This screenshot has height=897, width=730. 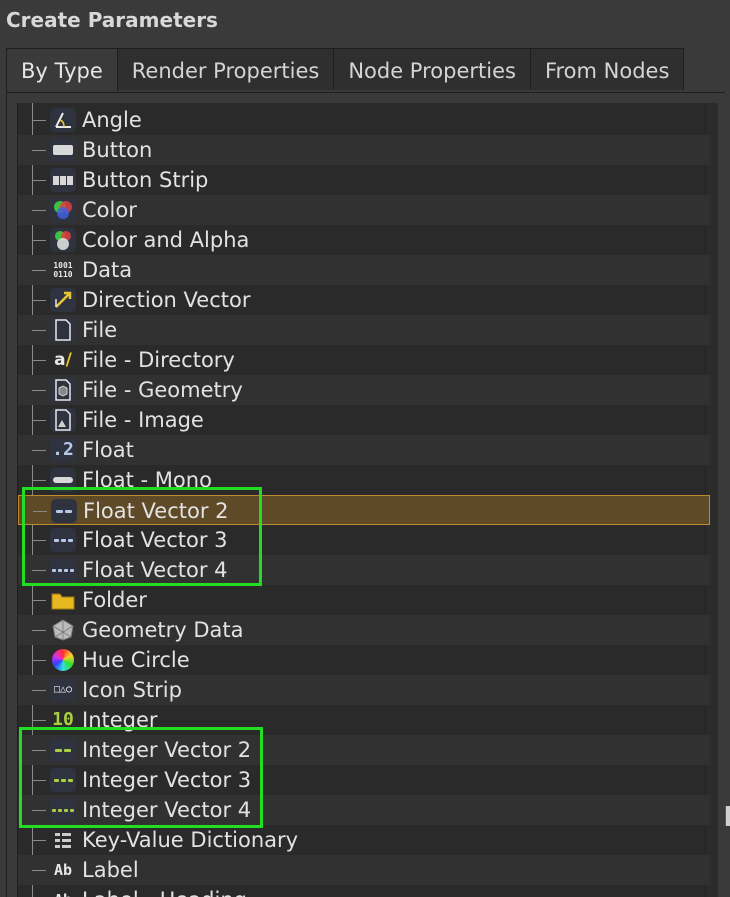 I want to click on tree-item-label: Icon Strip, so click(x=132, y=690).